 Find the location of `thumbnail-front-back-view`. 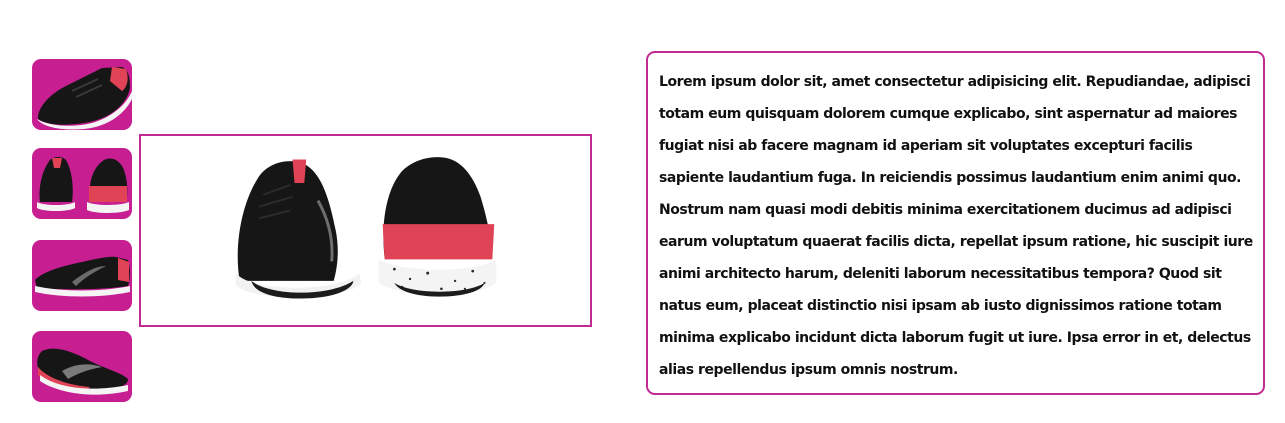

thumbnail-front-back-view is located at coordinates (82, 183).